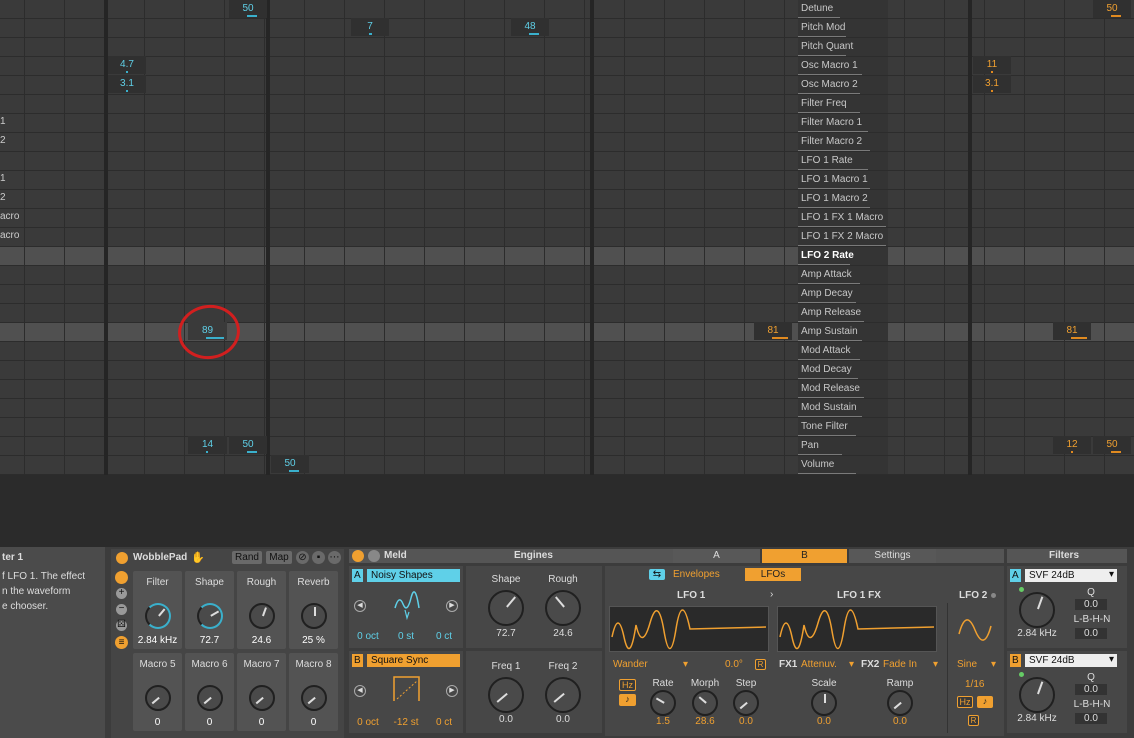 The image size is (1134, 738). Describe the element at coordinates (804, 556) in the screenshot. I see `tab-b: B` at that location.